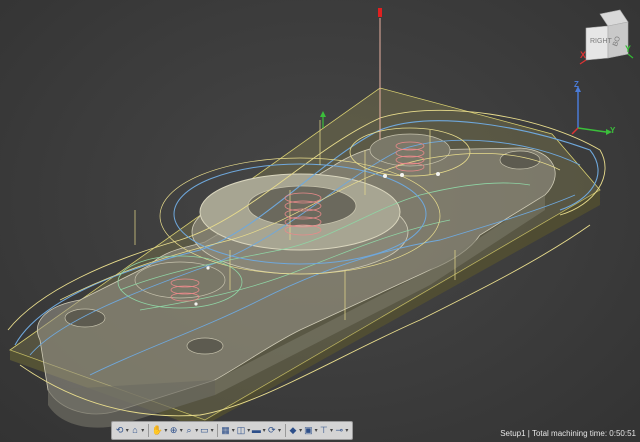  Describe the element at coordinates (513, 433) in the screenshot. I see `setup-name: Setup1` at that location.